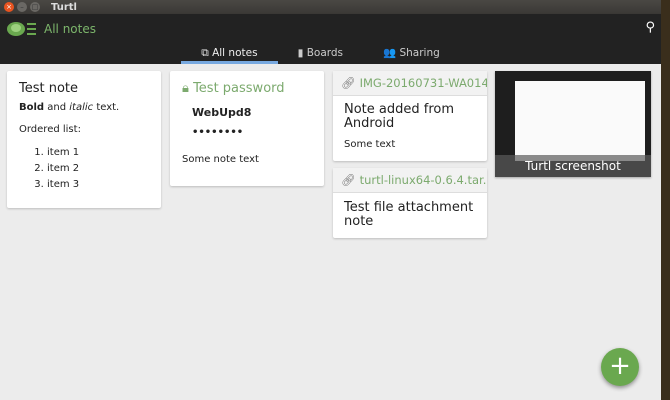 Image resolution: width=670 pixels, height=400 pixels. I want to click on ordered-list: item 1 item 2 item 3, so click(98, 169).